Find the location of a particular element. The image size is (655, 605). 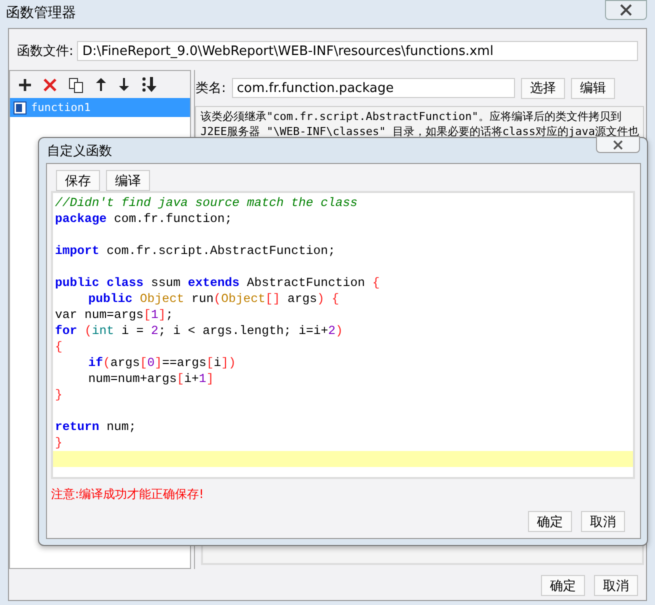

file-label: 函数文件: is located at coordinates (45, 51).